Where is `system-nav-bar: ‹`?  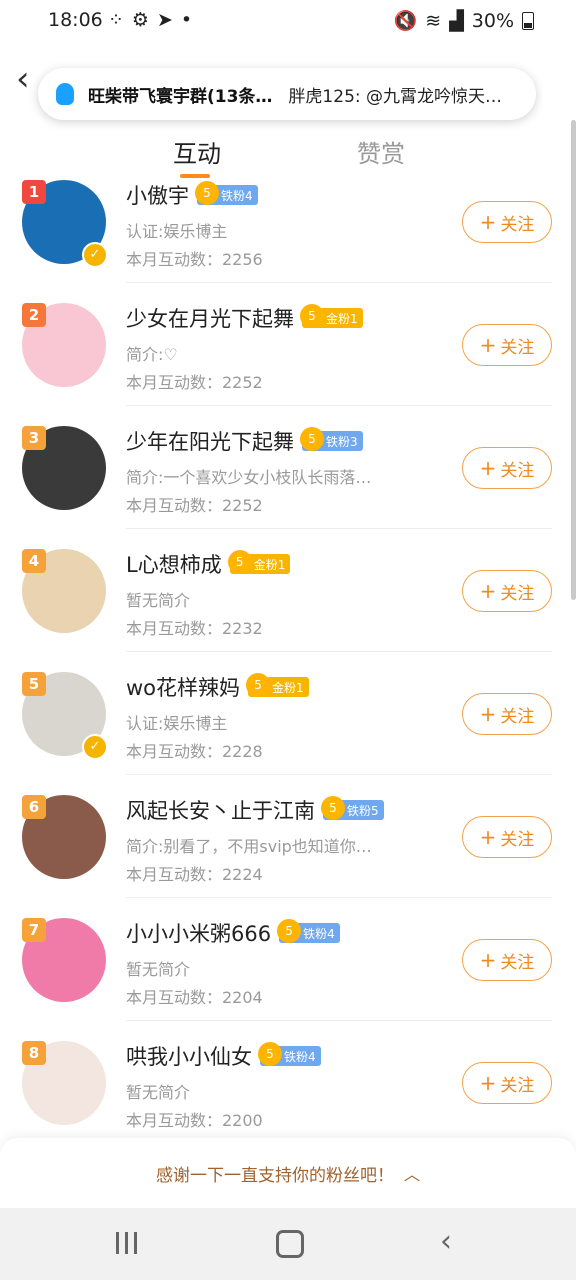
system-nav-bar: ‹ is located at coordinates (288, 1244).